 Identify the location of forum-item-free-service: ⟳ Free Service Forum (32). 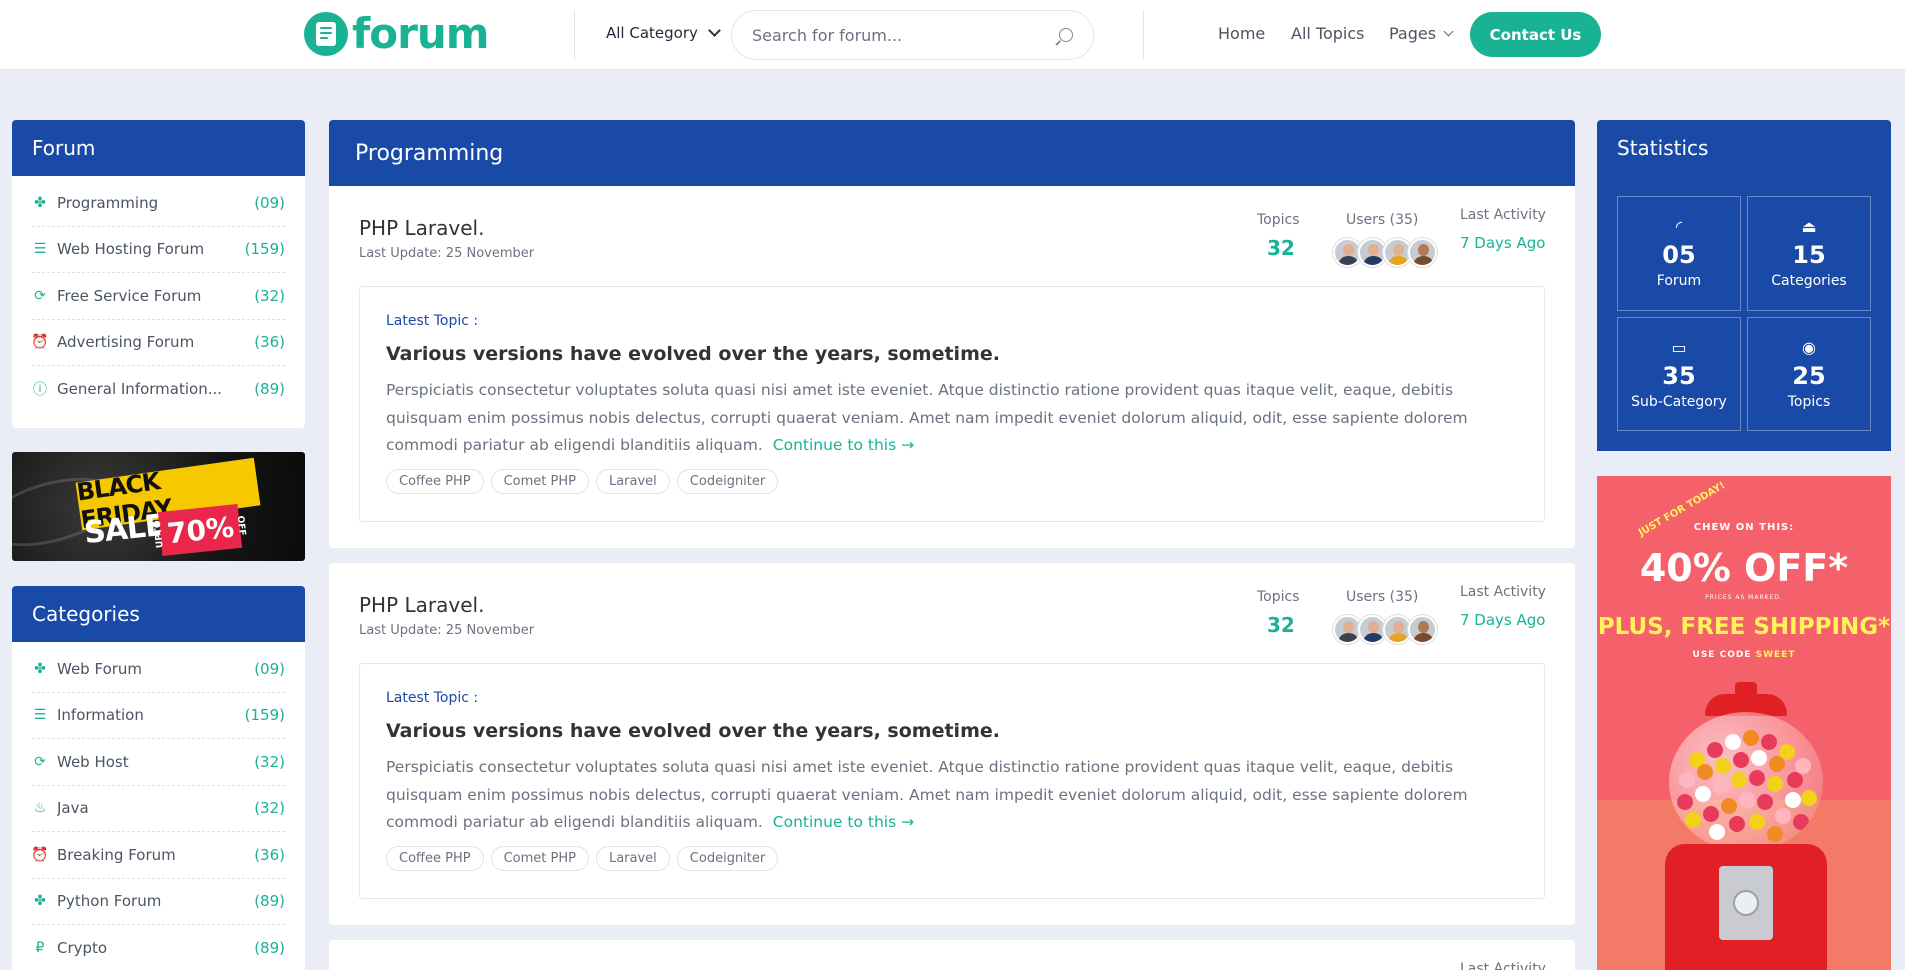
(158, 296).